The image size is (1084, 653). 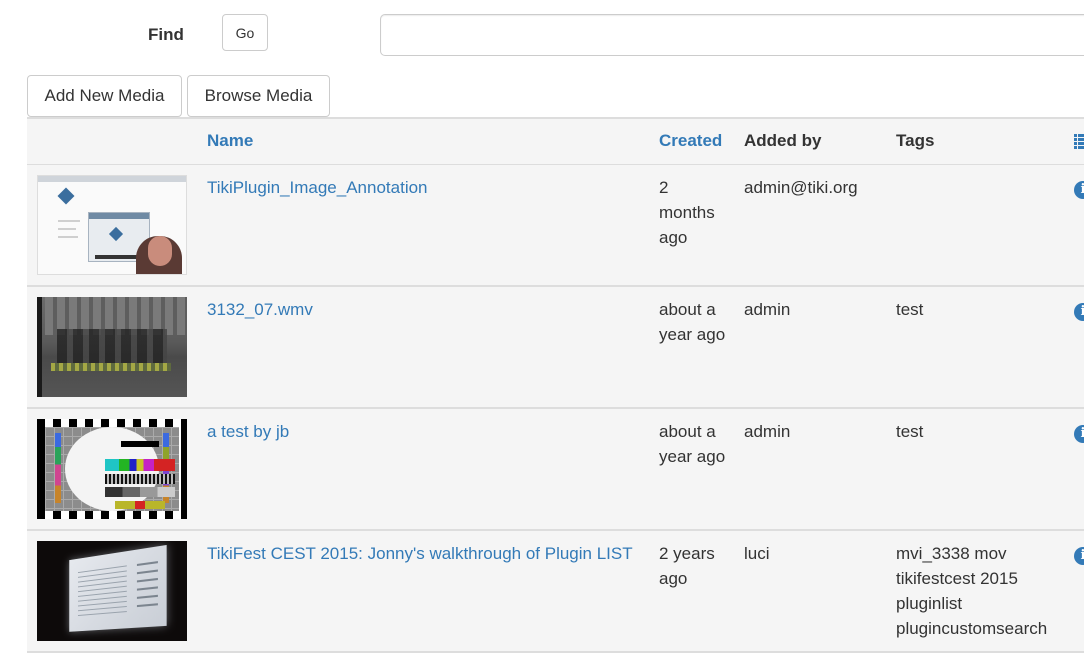 What do you see at coordinates (104, 96) in the screenshot?
I see `add-new-media-button: Add New Media` at bounding box center [104, 96].